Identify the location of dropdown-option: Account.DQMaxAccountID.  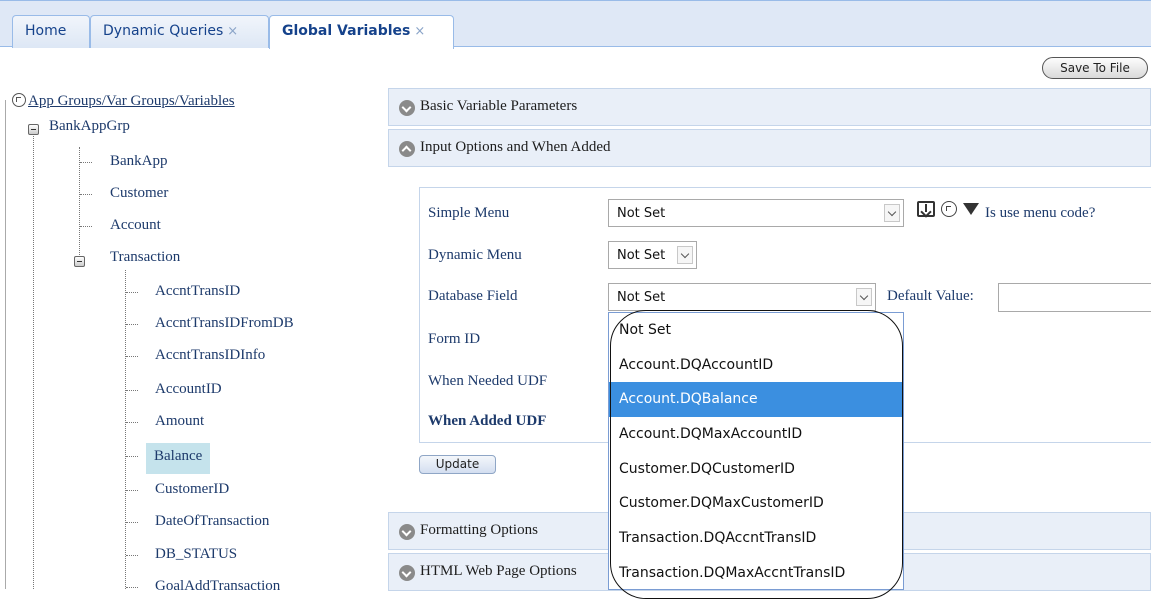
(756, 434).